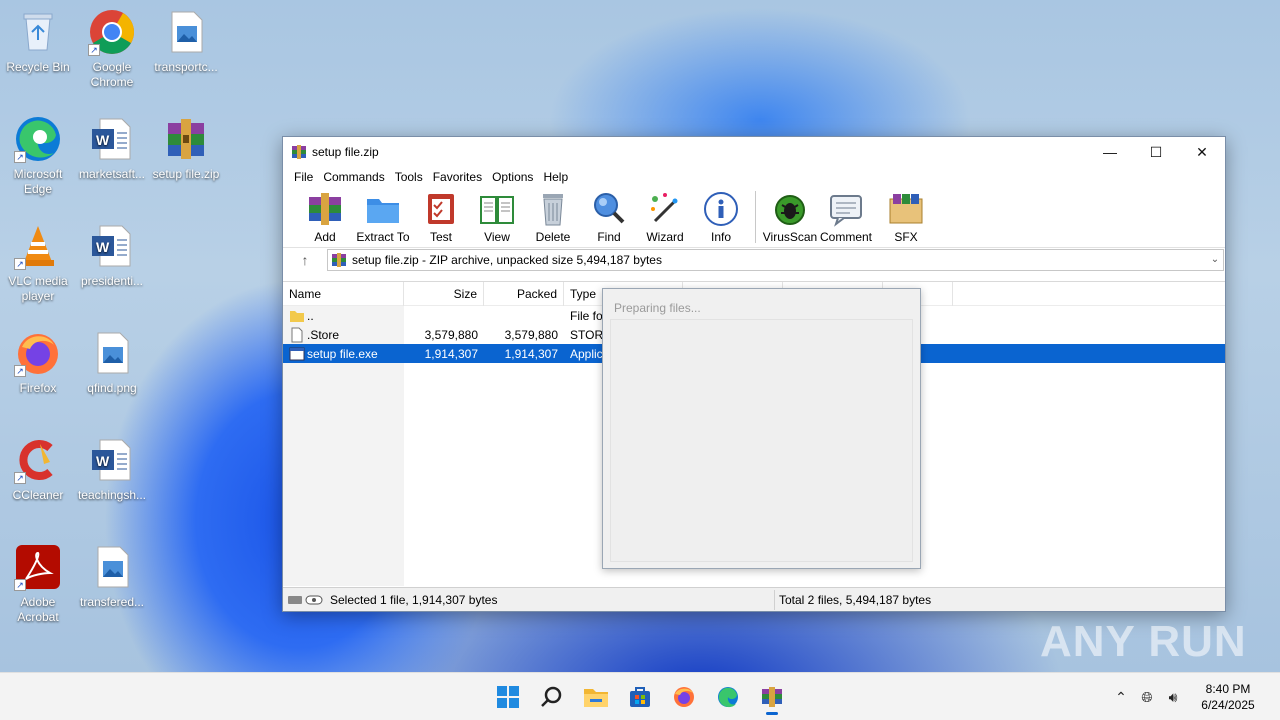 This screenshot has height=720, width=1280. I want to click on toolbar-separator, so click(755, 217).